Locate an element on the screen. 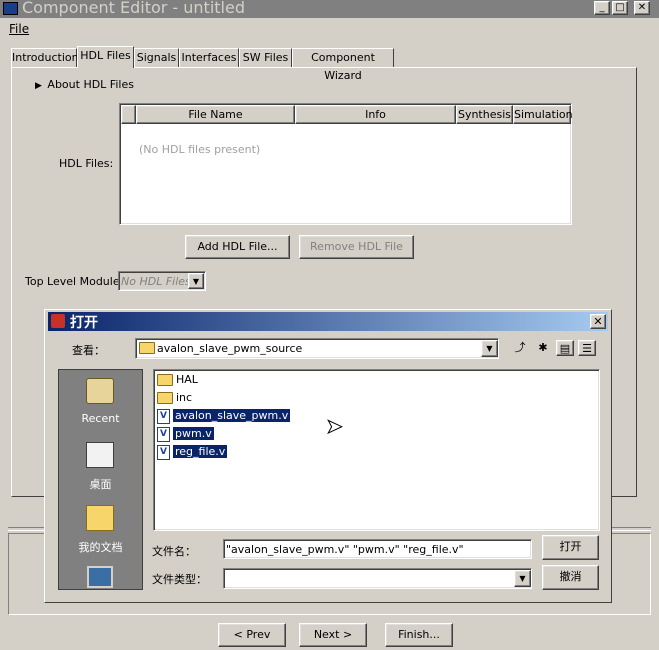 This screenshot has width=659, height=650. filetype-label: 文件类型： is located at coordinates (179, 579).